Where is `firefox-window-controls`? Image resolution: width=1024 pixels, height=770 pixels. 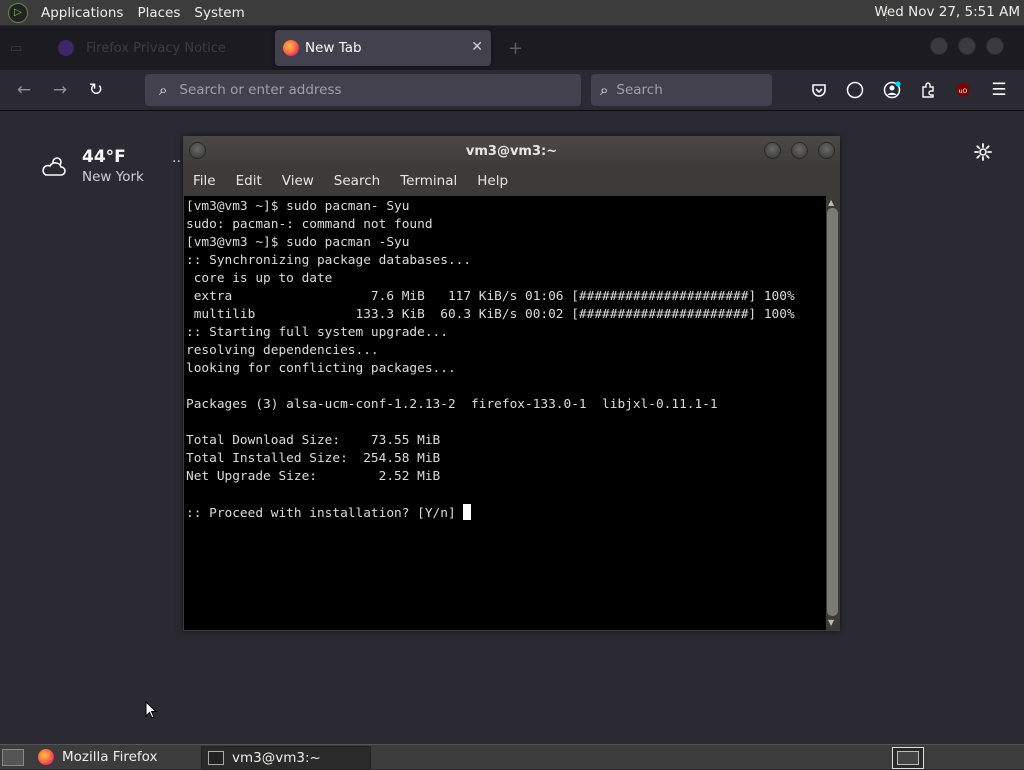
firefox-window-controls is located at coordinates (967, 46).